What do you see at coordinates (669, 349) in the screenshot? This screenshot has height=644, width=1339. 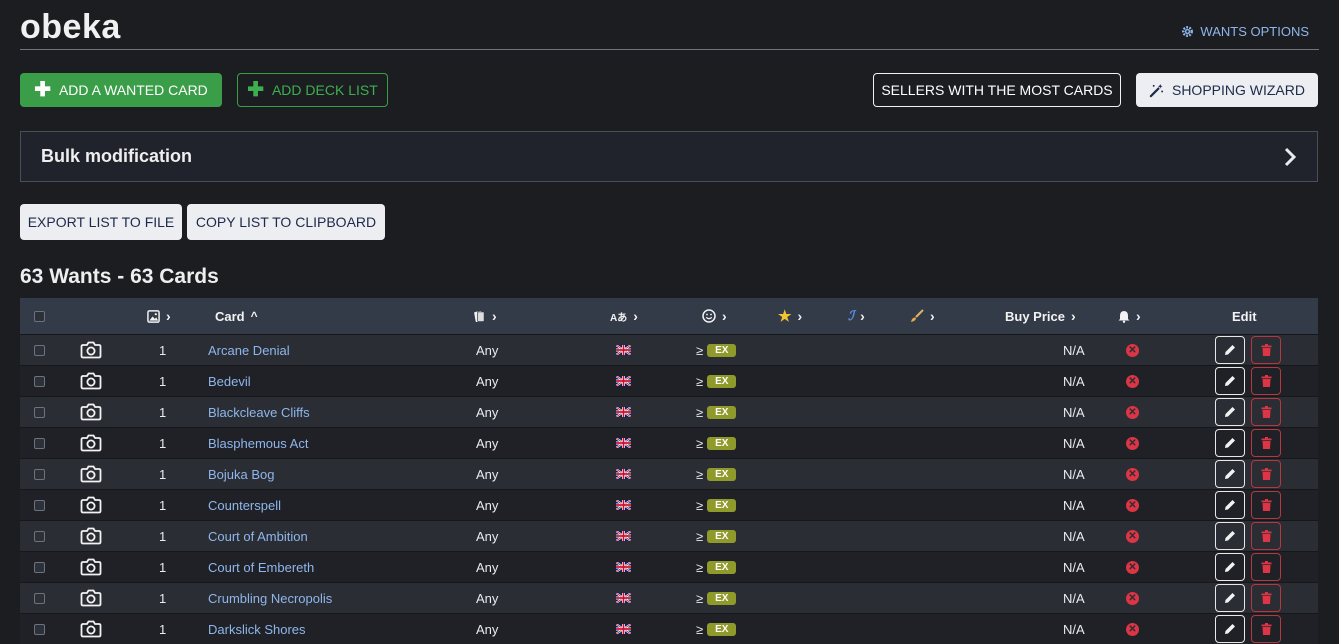 I see `table-row: 1 Arcane Denial Any ≥ EX N/A ✕` at bounding box center [669, 349].